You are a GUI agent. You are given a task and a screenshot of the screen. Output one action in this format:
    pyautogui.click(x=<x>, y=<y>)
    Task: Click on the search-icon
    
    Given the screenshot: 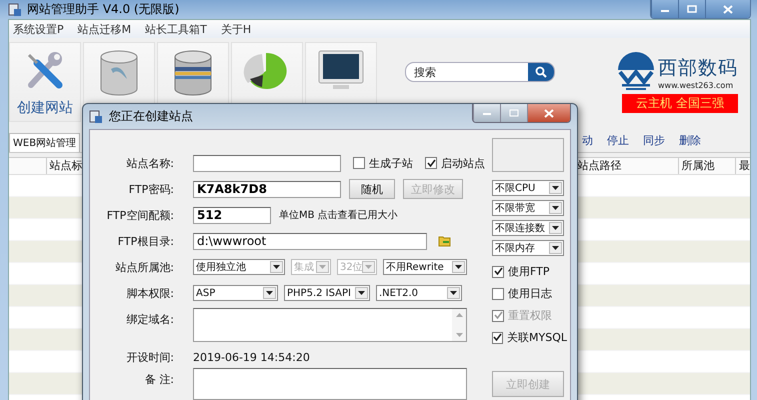 What is the action you would take?
    pyautogui.click(x=541, y=72)
    